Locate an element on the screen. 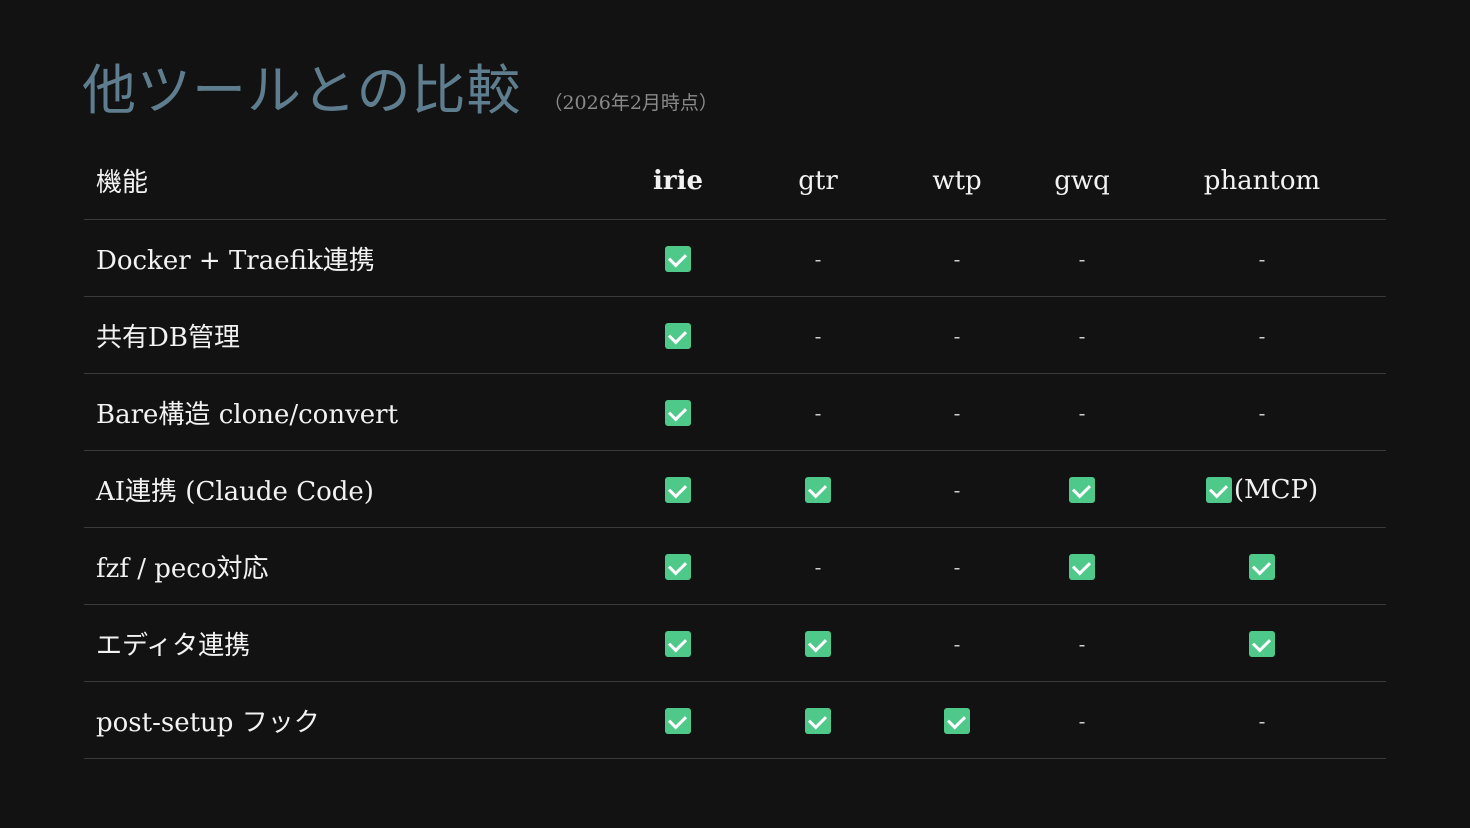  tool-column-header: phantom is located at coordinates (1262, 181).